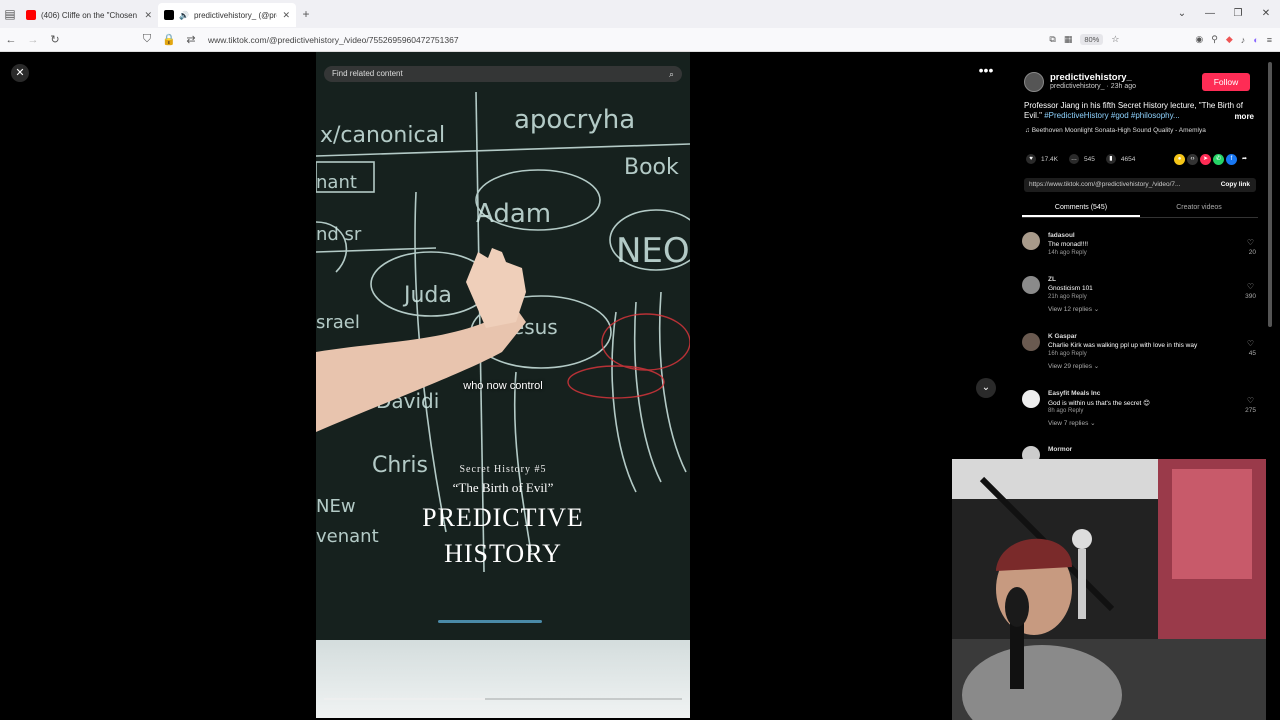 The width and height of the screenshot is (1280, 720). I want to click on speaker-icon: 🔊, so click(184, 15).